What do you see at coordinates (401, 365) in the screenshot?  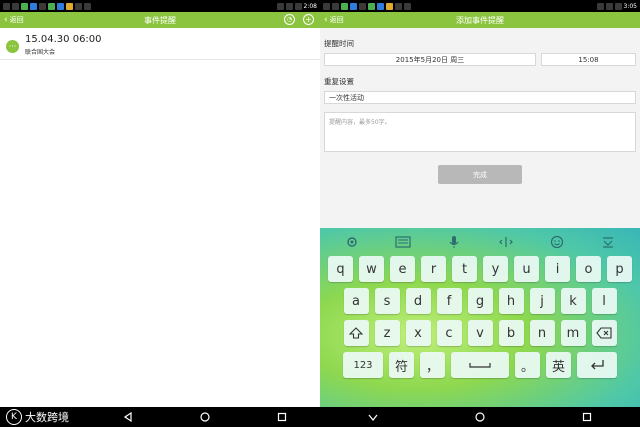 I see `key-symbols: 符` at bounding box center [401, 365].